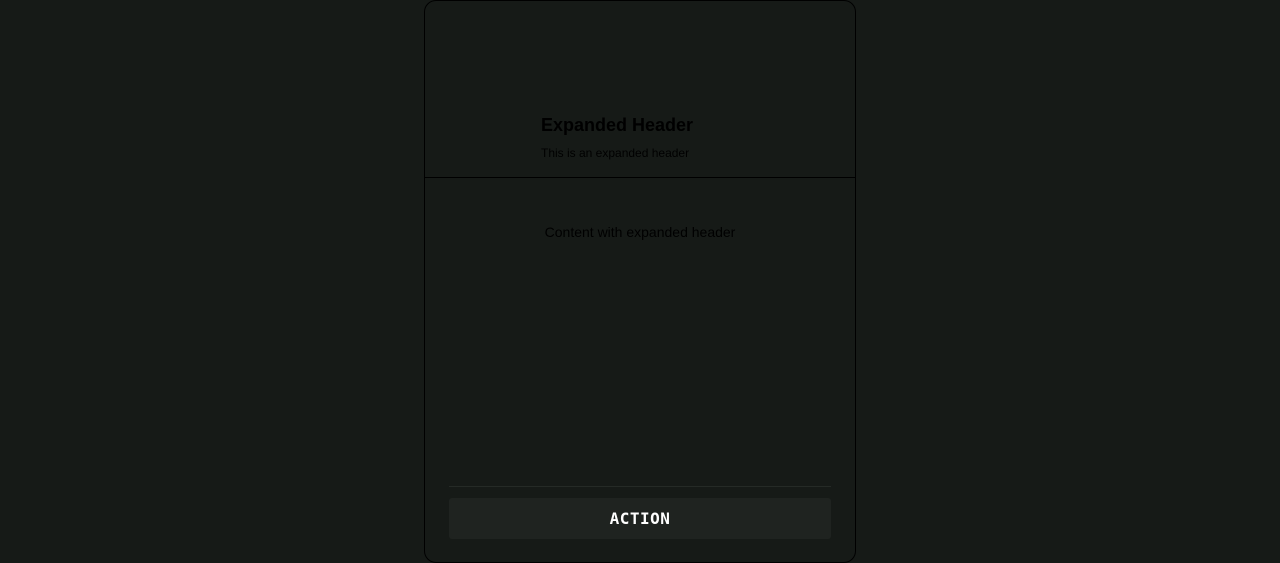  Describe the element at coordinates (617, 125) in the screenshot. I see `header-title: Expanded Header` at that location.